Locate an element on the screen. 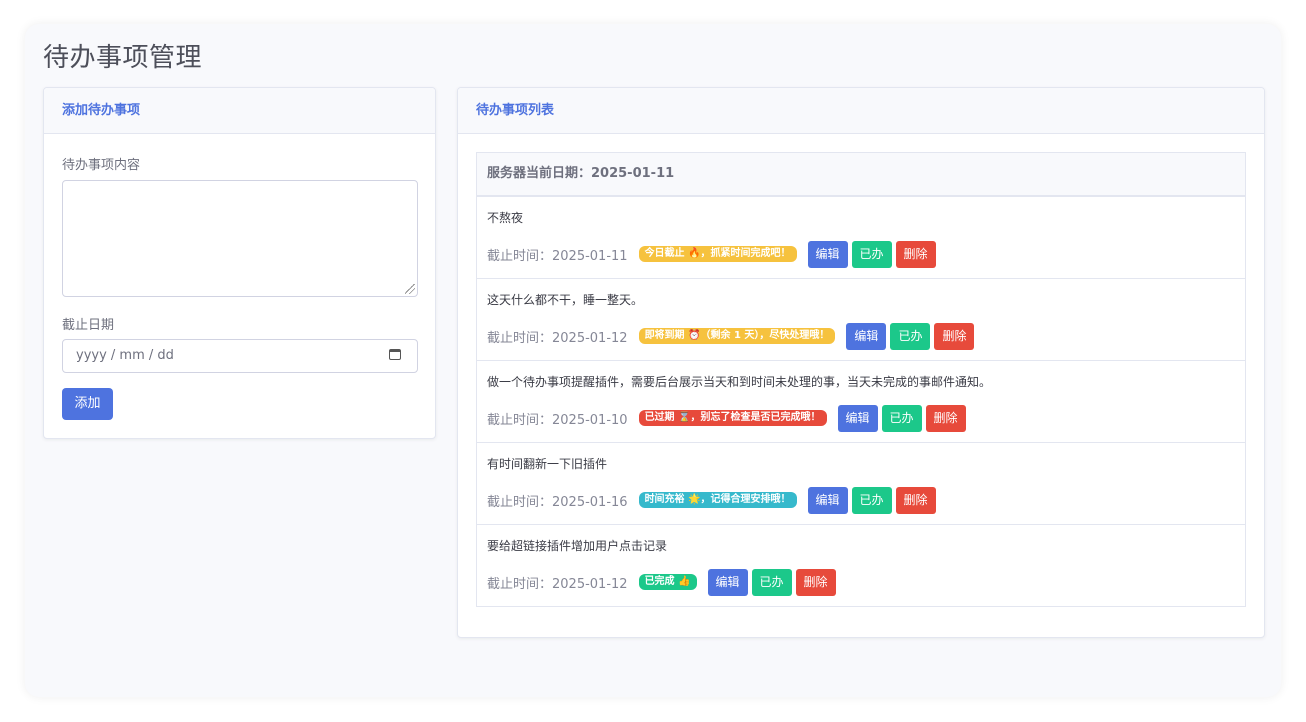 This screenshot has width=1306, height=722. calendar-icon is located at coordinates (395, 354).